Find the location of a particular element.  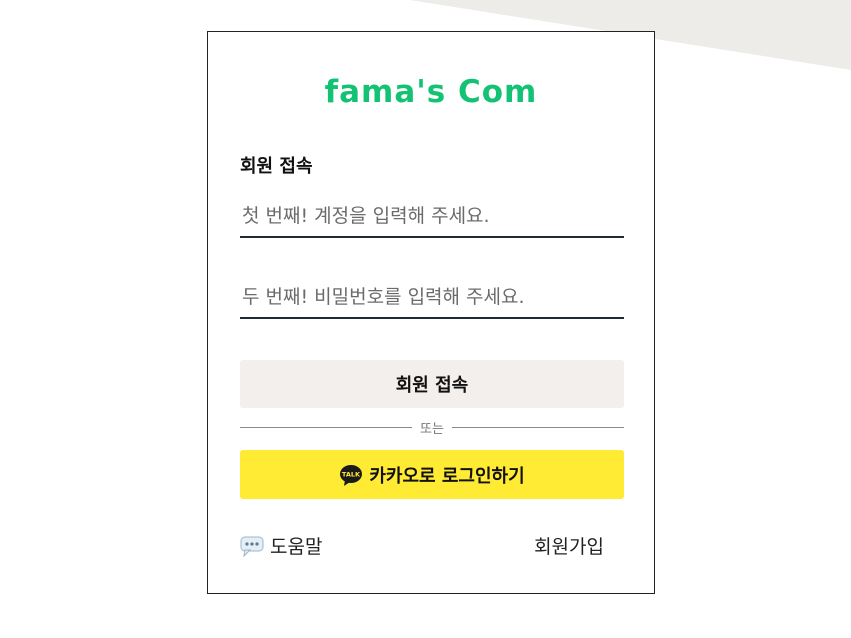

password-input is located at coordinates (432, 298).